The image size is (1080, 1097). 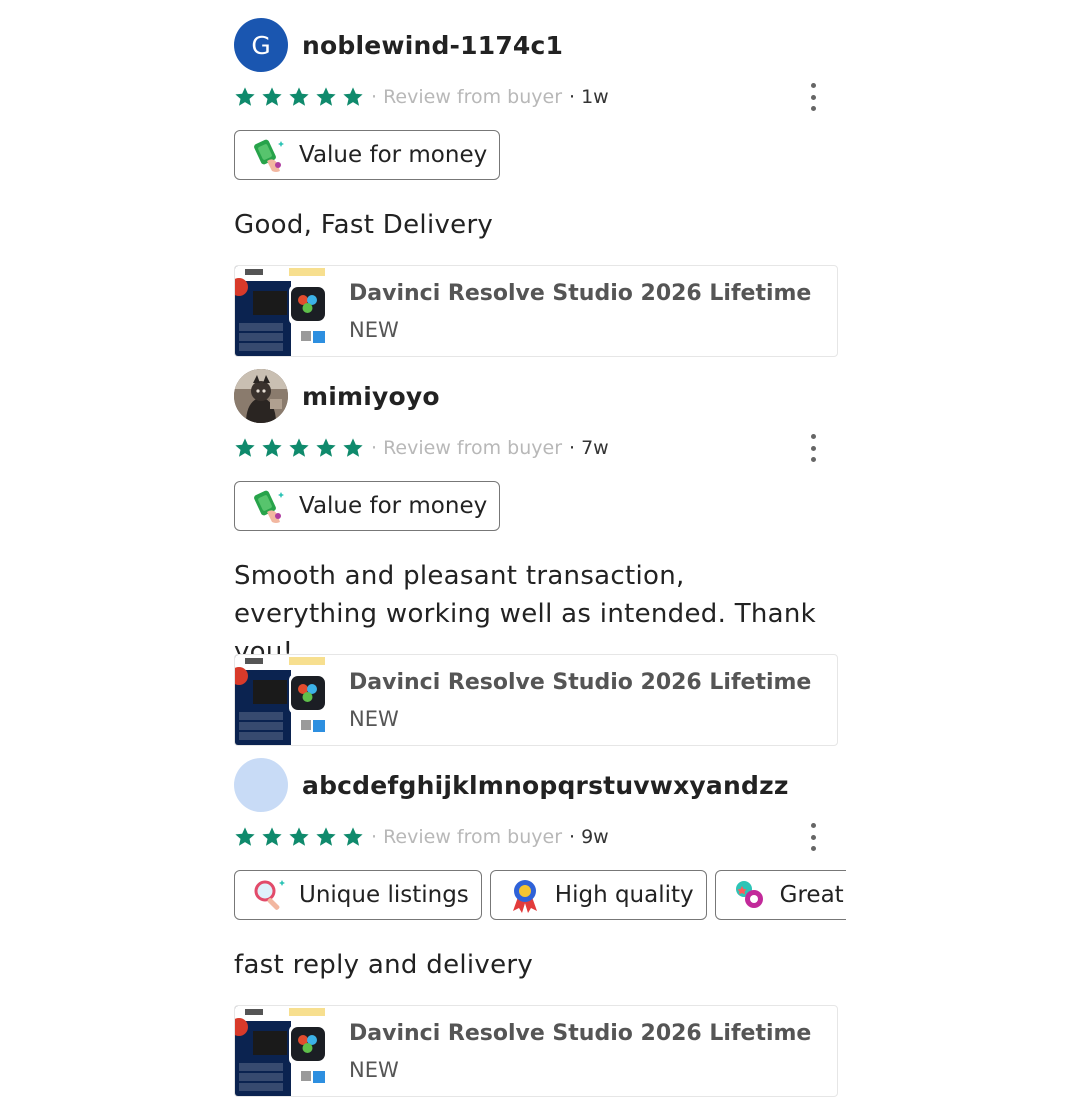 I want to click on review-meta: · Review from buyer · 1w, so click(x=532, y=97).